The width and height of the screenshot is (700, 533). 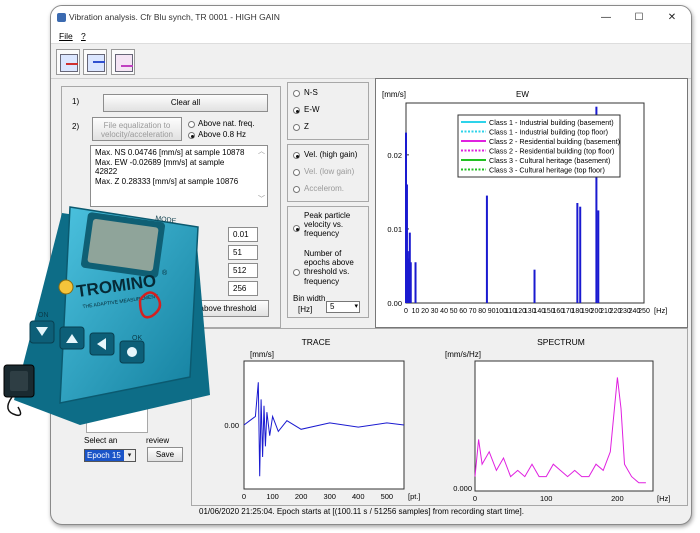 What do you see at coordinates (547, 170) in the screenshot?
I see `ew-legend-label: Class 3 - Cultural heritage (top floor)` at bounding box center [547, 170].